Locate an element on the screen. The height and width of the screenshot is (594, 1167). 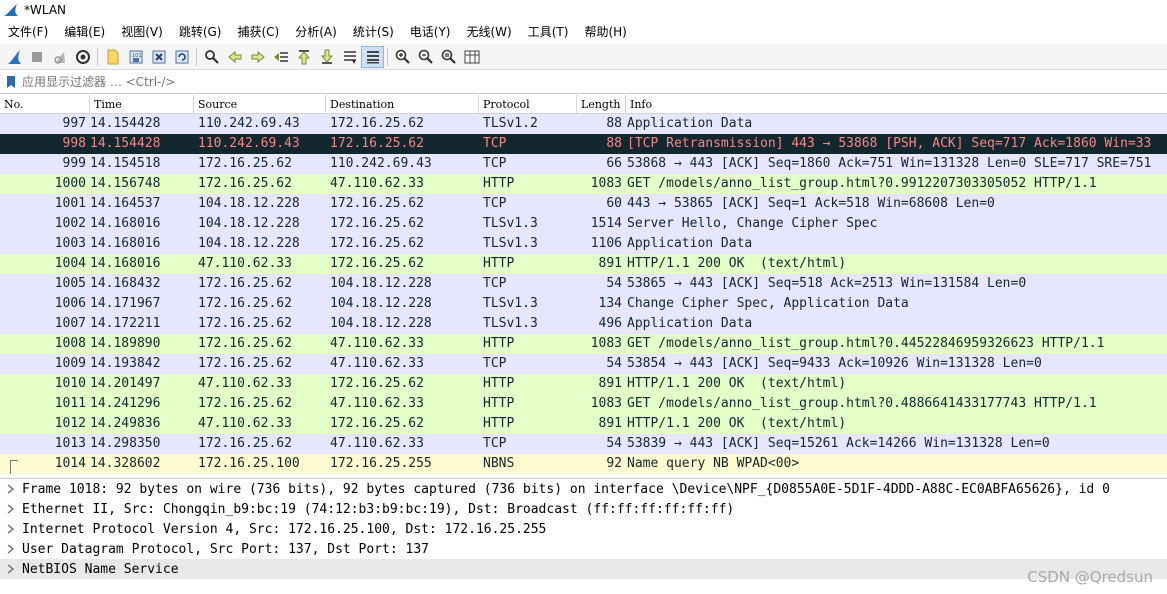
bookmark-icon is located at coordinates (11, 82).